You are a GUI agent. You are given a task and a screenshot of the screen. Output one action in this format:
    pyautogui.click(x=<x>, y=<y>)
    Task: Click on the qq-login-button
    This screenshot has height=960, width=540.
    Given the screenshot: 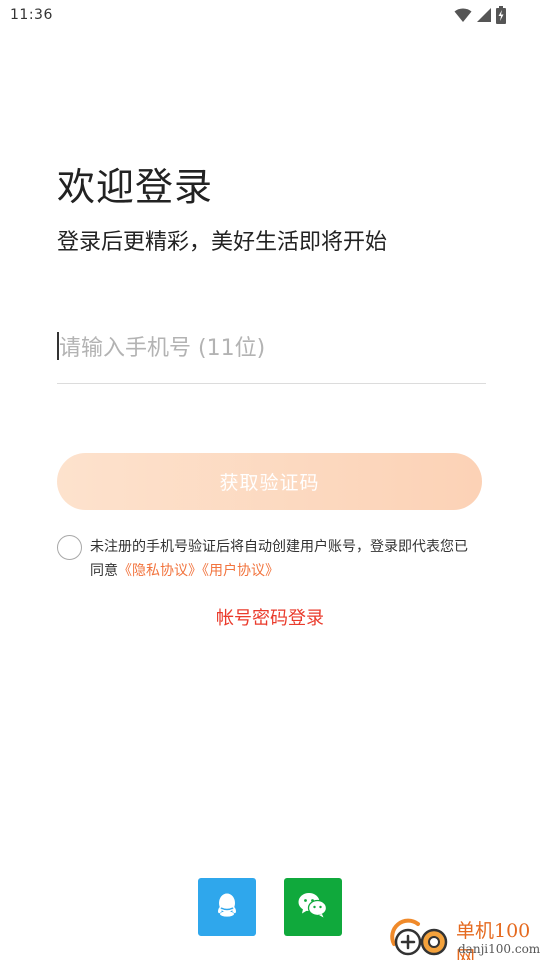 What is the action you would take?
    pyautogui.click(x=227, y=907)
    